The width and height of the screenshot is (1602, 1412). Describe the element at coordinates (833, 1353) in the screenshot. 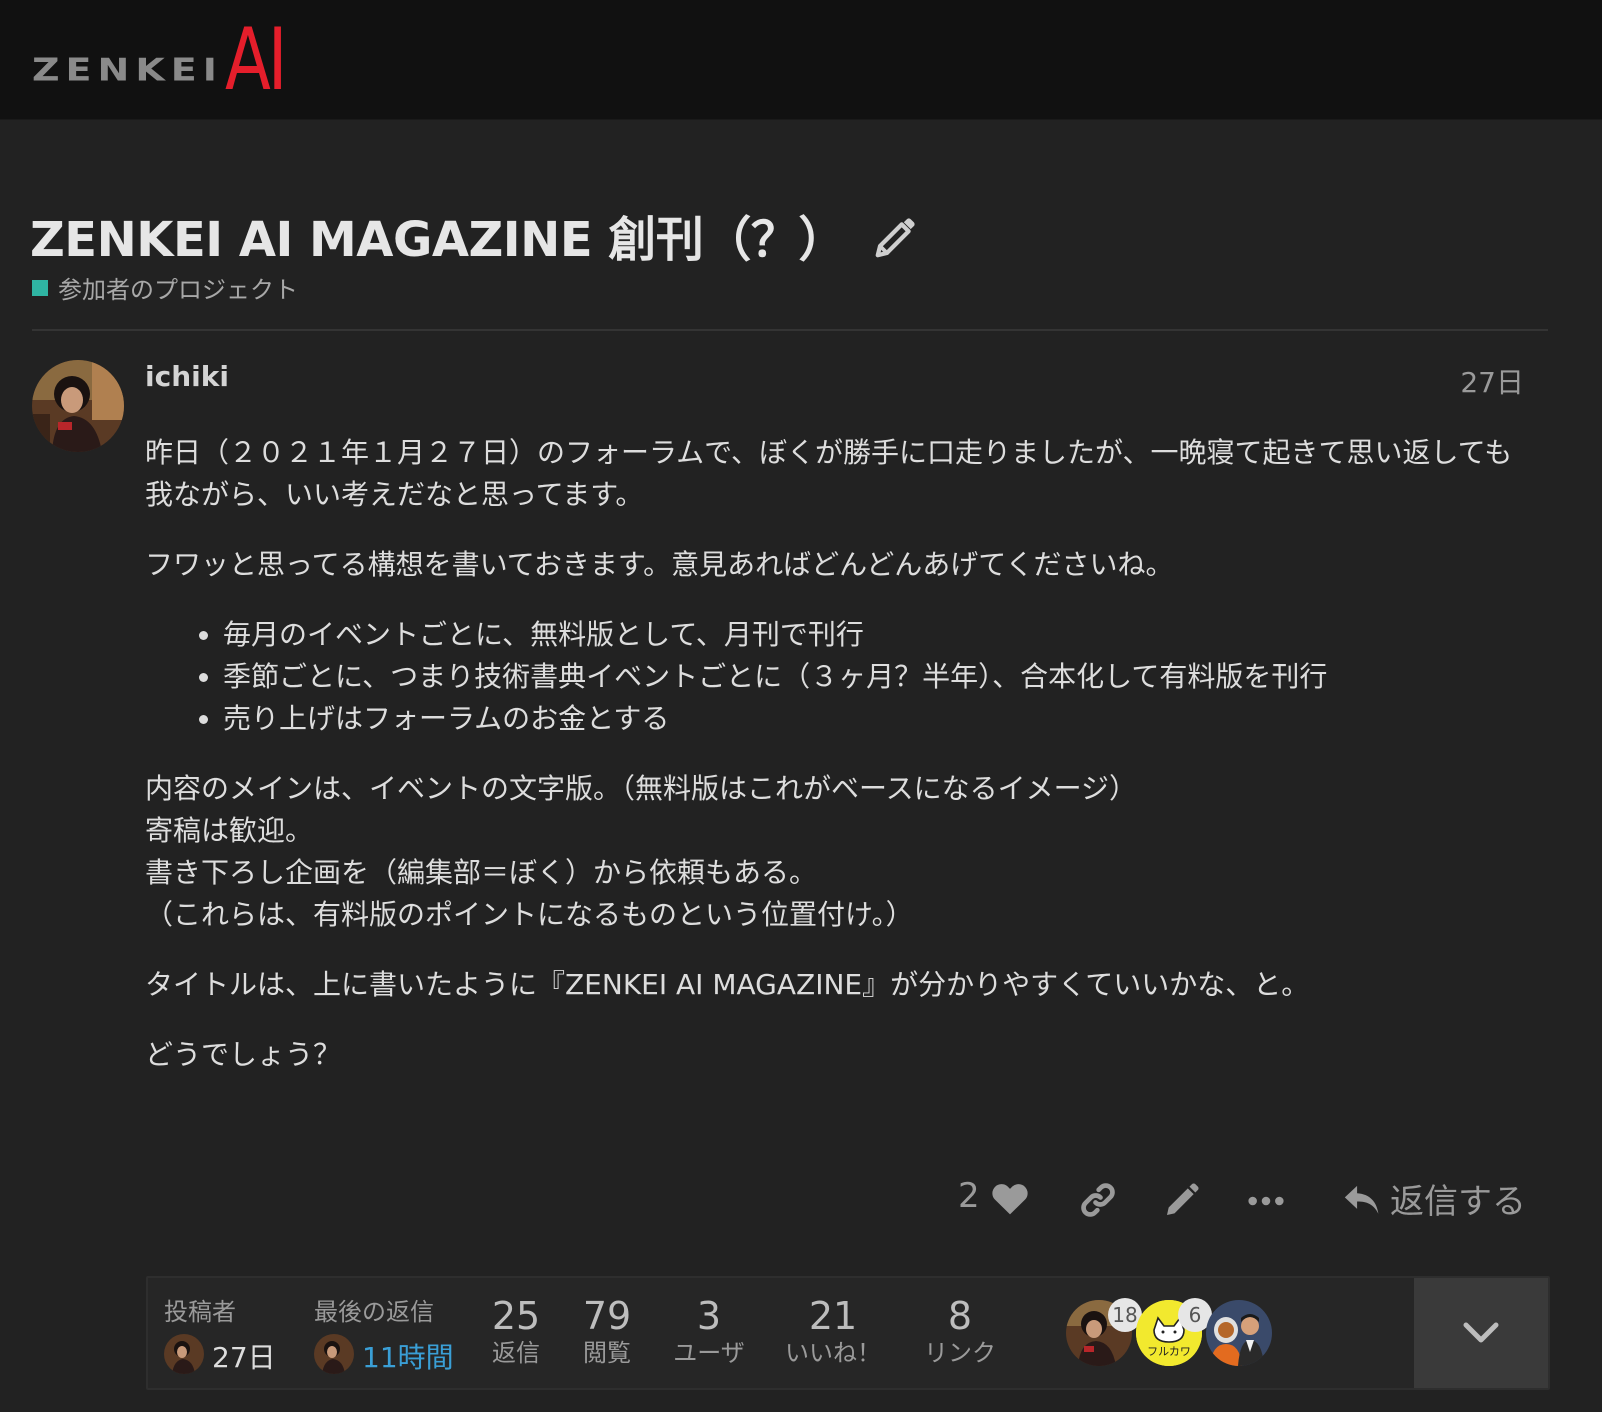

I see `stat-label: いいね！` at that location.